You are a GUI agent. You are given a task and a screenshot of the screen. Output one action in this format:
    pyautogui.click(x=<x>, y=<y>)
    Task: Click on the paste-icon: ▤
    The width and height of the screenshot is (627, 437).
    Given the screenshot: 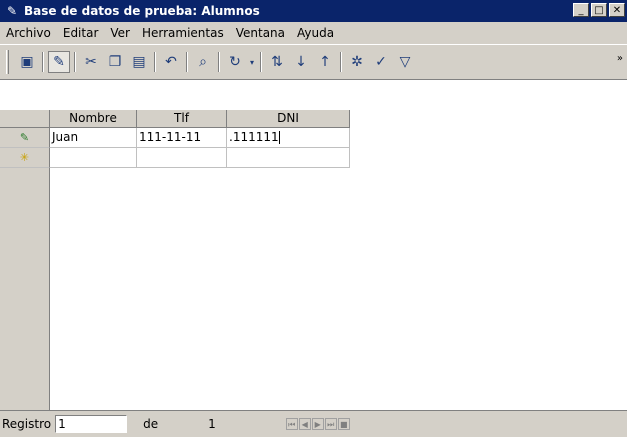 What is the action you would take?
    pyautogui.click(x=139, y=62)
    